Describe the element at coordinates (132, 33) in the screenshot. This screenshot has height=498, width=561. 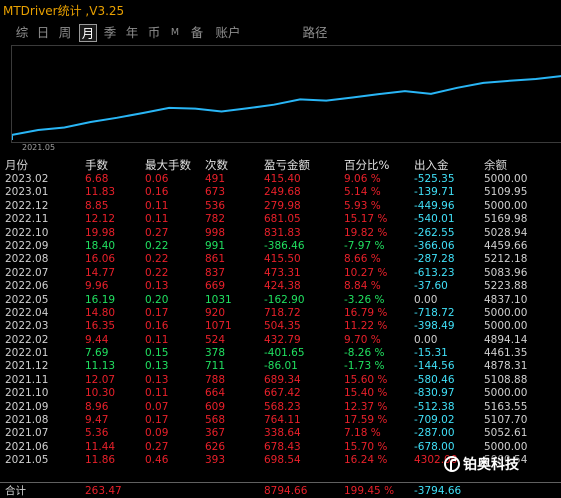
I see `tab-year: 年` at that location.